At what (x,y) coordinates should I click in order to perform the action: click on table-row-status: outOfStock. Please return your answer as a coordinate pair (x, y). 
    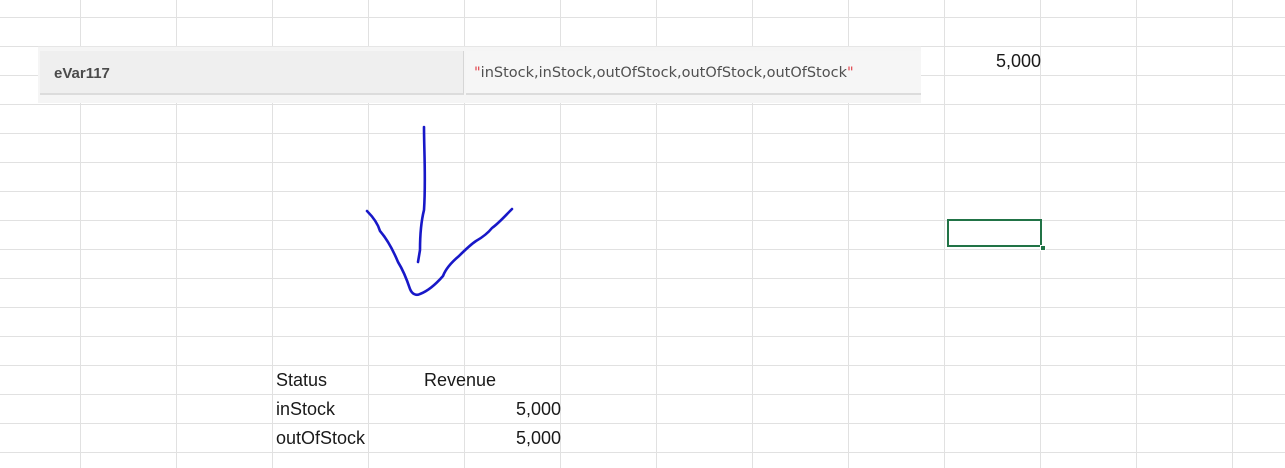
    Looking at the image, I should click on (320, 438).